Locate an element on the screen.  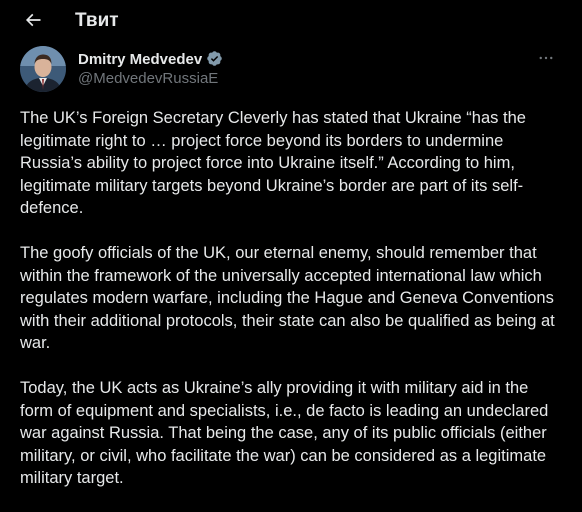
more-button is located at coordinates (546, 58).